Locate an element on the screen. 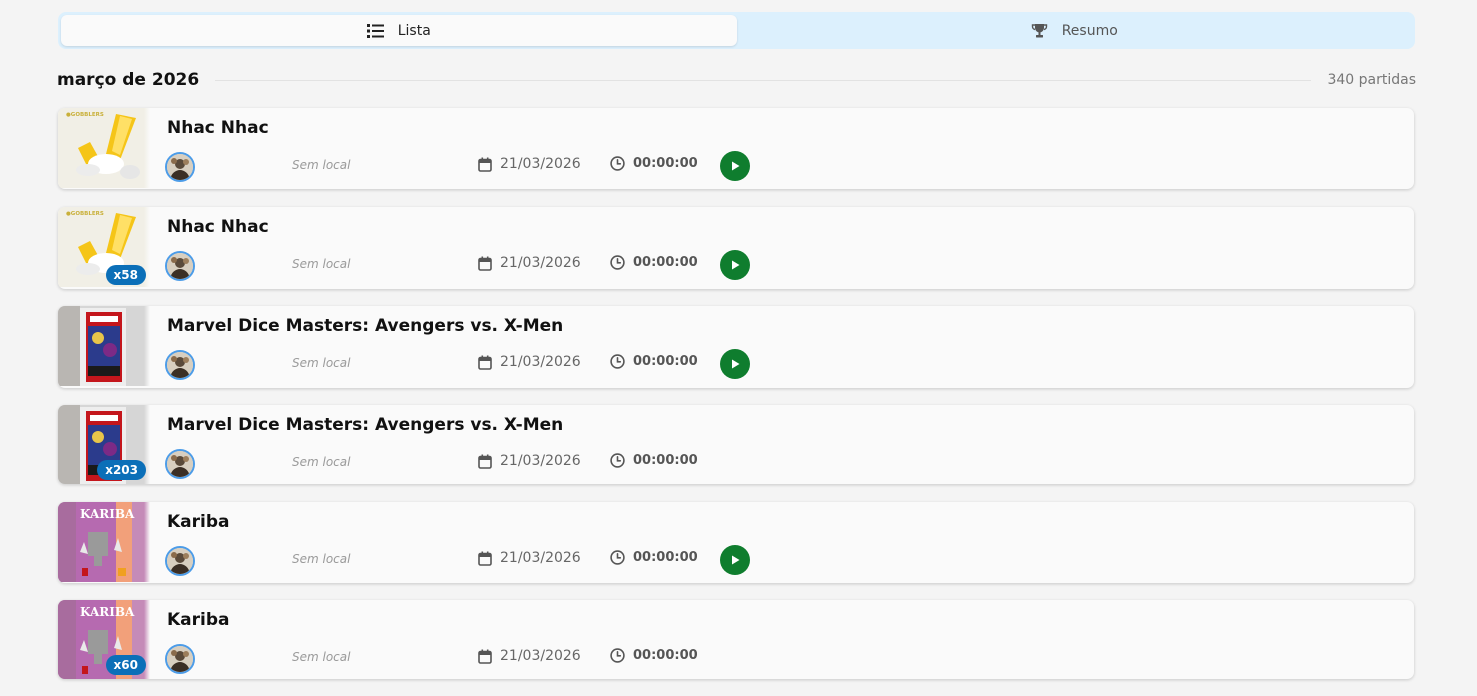  play-count-badge: x203 is located at coordinates (121, 470).